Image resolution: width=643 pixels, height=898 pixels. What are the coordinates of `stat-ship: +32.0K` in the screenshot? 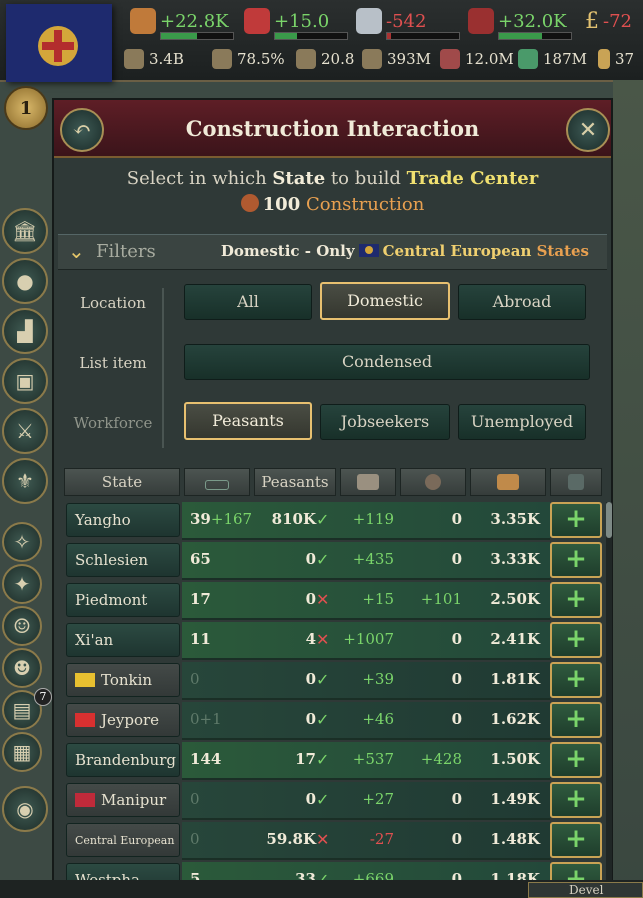 It's located at (520, 22).